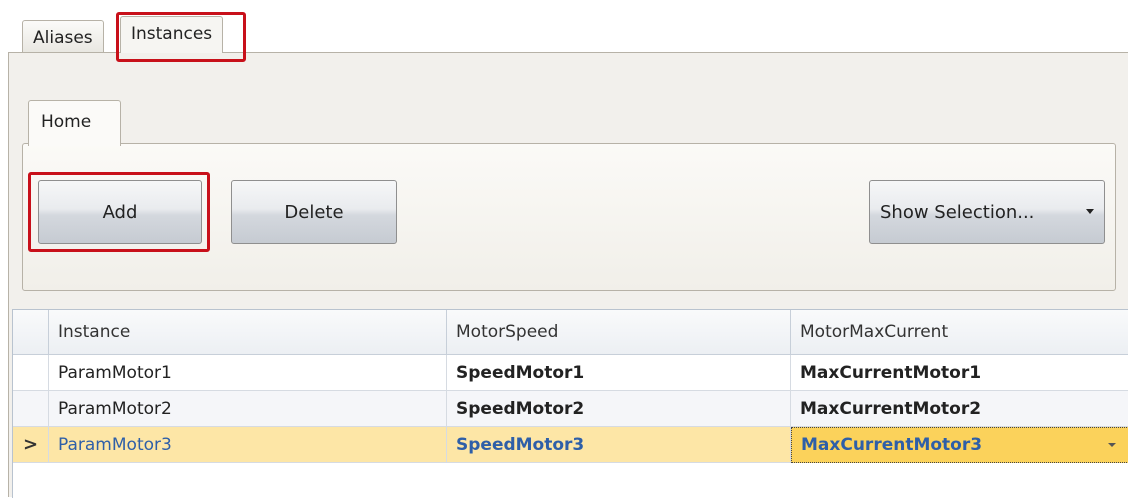 The width and height of the screenshot is (1128, 498). I want to click on current-row-chevron-icon: >, so click(30, 444).